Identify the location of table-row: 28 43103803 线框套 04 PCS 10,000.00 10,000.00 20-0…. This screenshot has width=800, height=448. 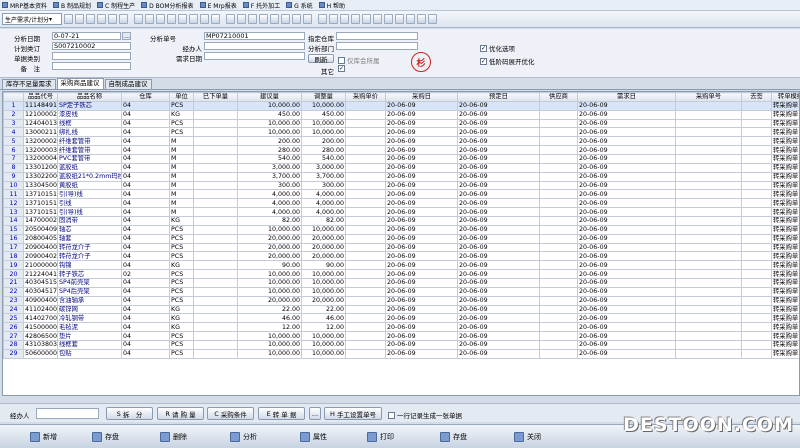
(401, 345).